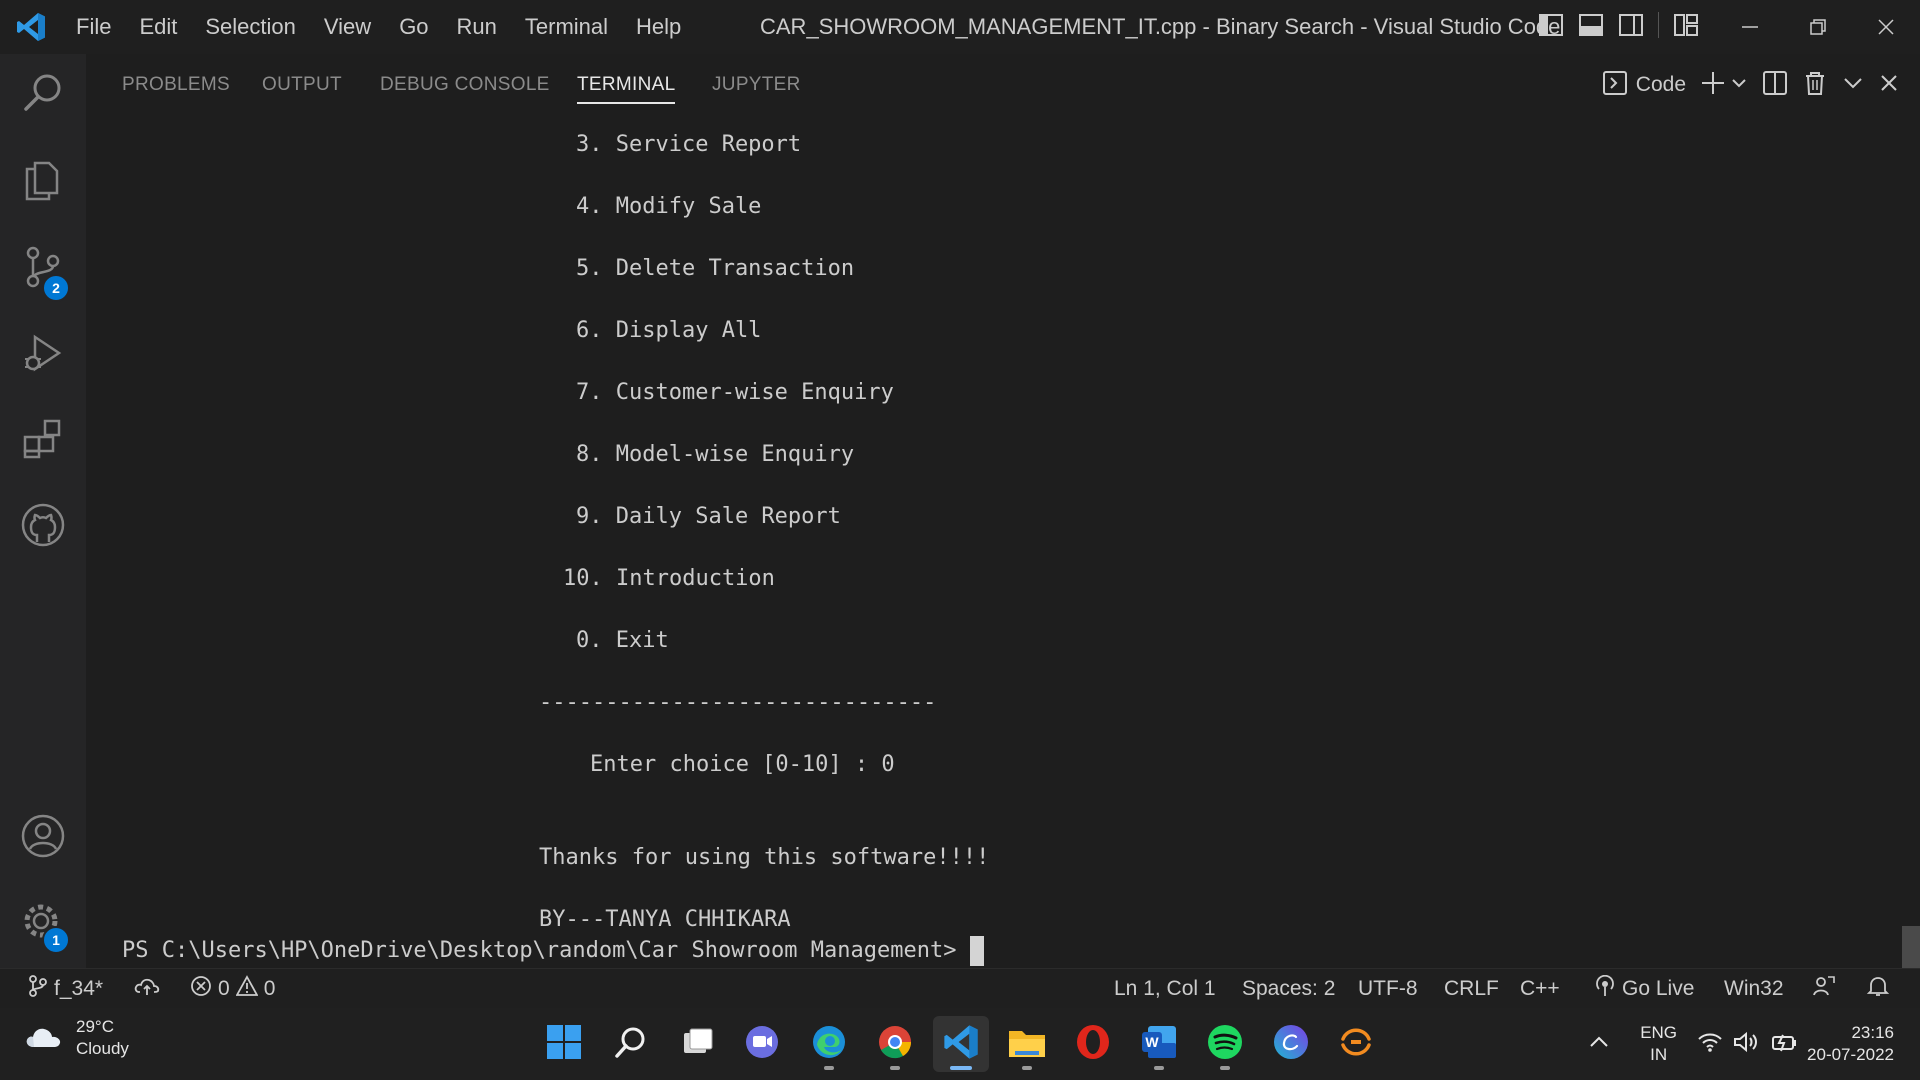  What do you see at coordinates (1853, 85) in the screenshot?
I see `maximize-panel-button` at bounding box center [1853, 85].